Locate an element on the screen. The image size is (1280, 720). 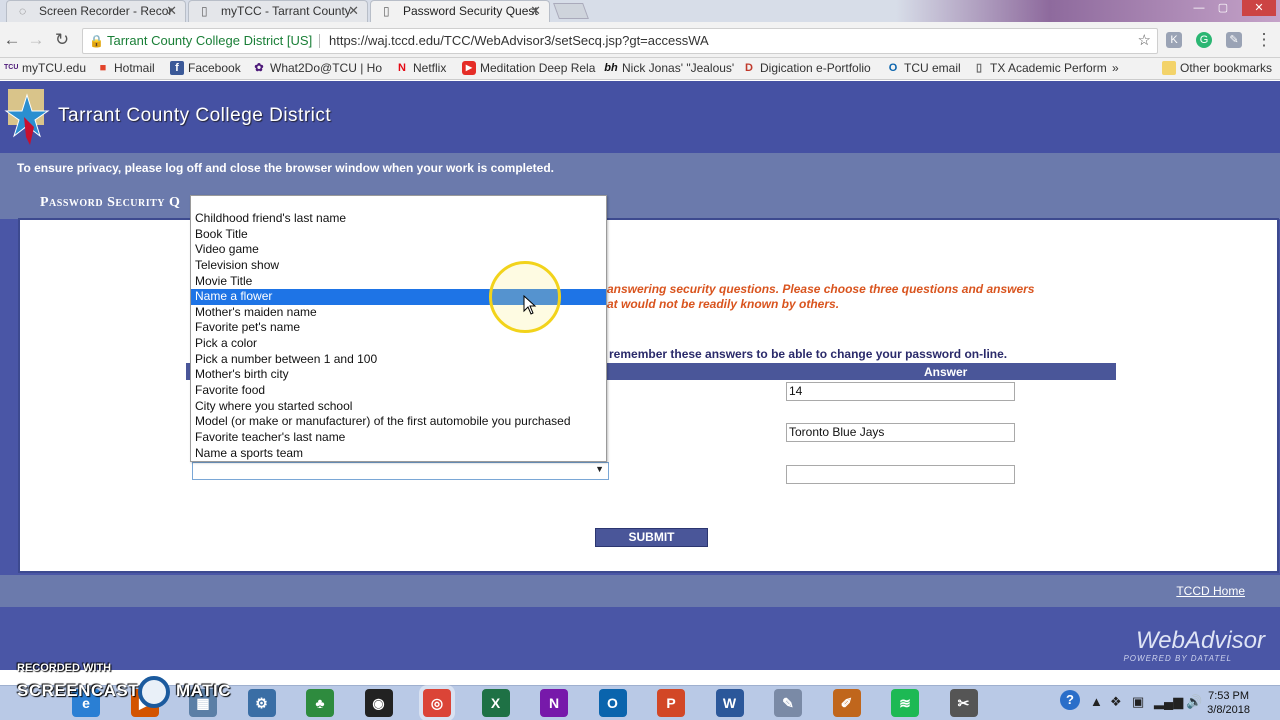
bookmark-digication: D Digication e-Portfolio is located at coordinates (806, 68).